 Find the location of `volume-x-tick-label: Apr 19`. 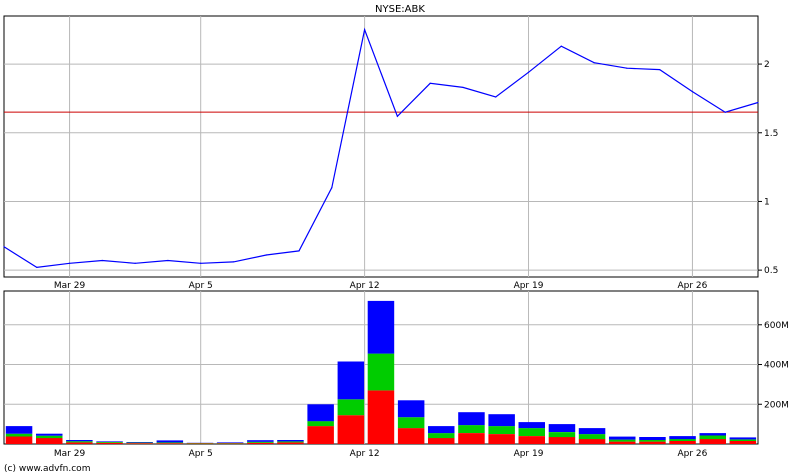

volume-x-tick-label: Apr 19 is located at coordinates (529, 454).